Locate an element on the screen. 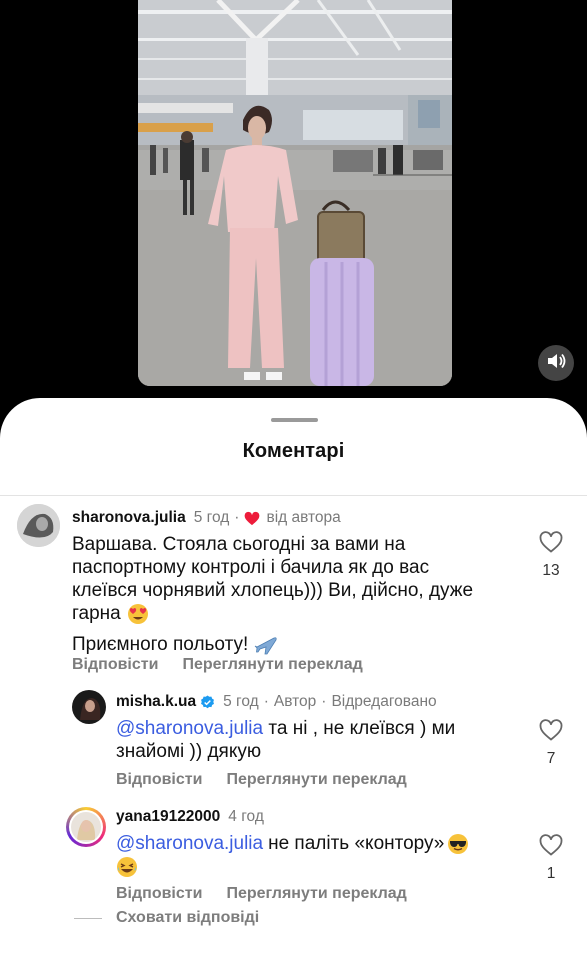  like-button: 1 is located at coordinates (551, 858).